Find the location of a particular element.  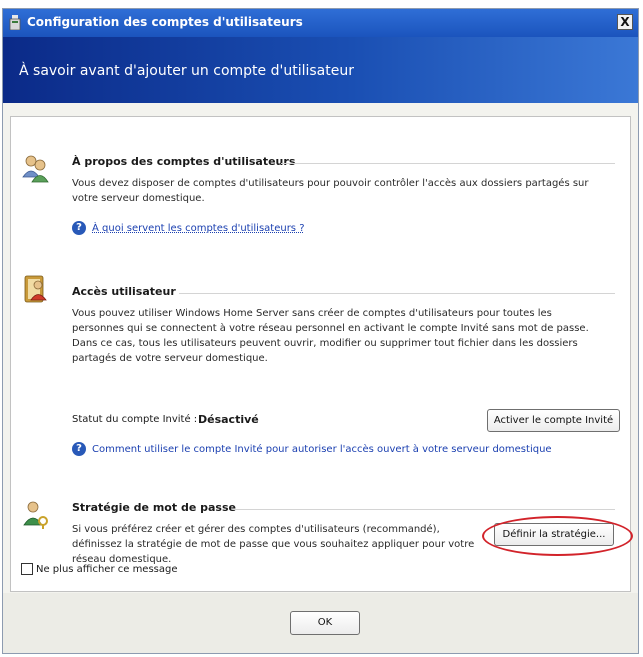

section-title-about: À propos des comptes d'utilisateurs is located at coordinates (184, 161).